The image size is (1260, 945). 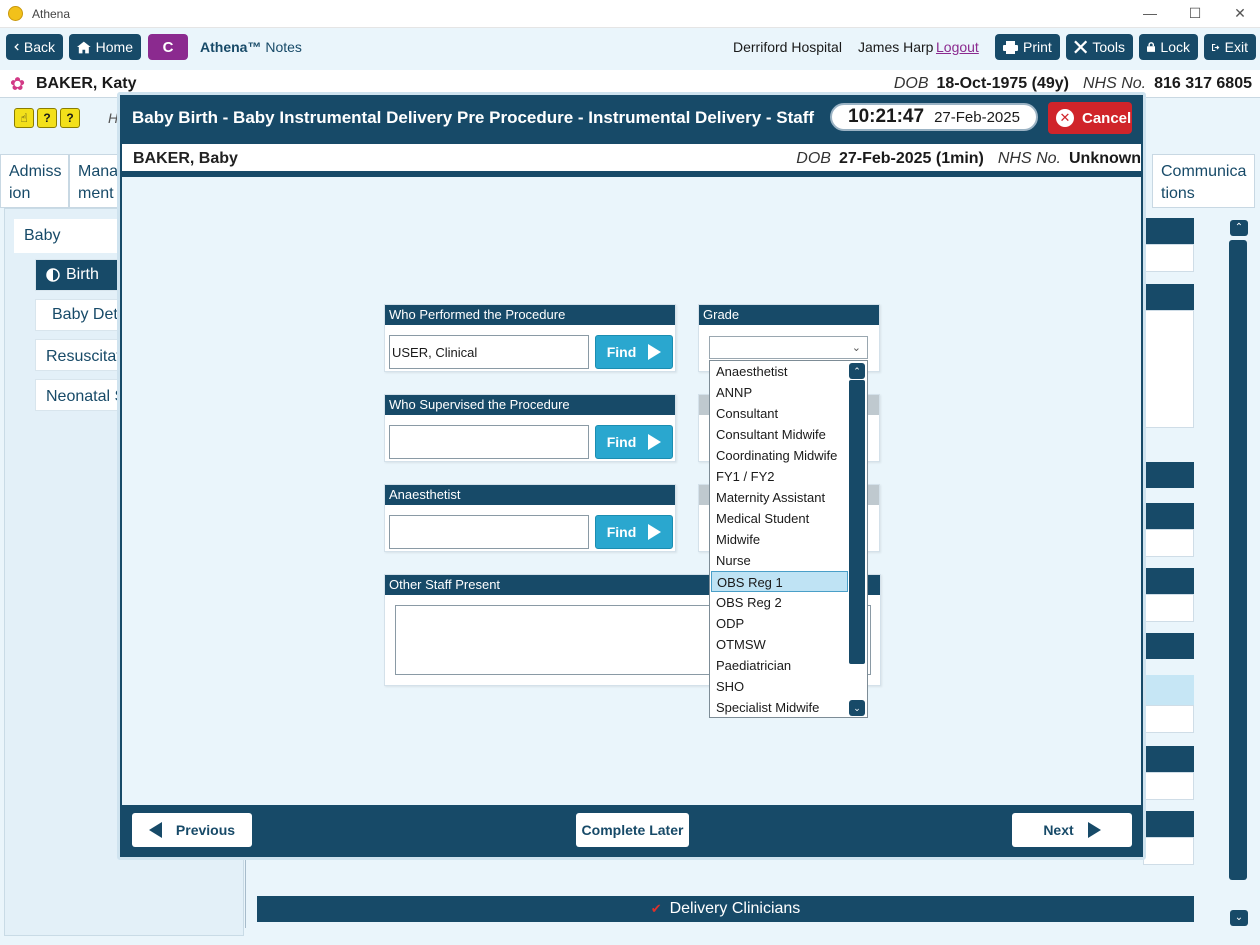 I want to click on back-button: Back, so click(x=34, y=47).